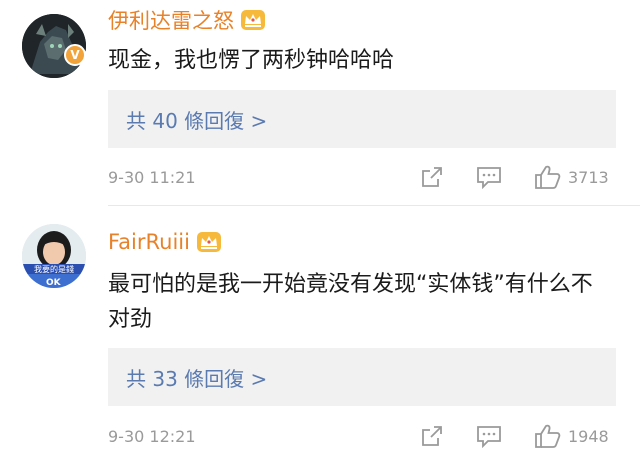  What do you see at coordinates (152, 436) in the screenshot?
I see `timestamp: 9-30 12:21` at bounding box center [152, 436].